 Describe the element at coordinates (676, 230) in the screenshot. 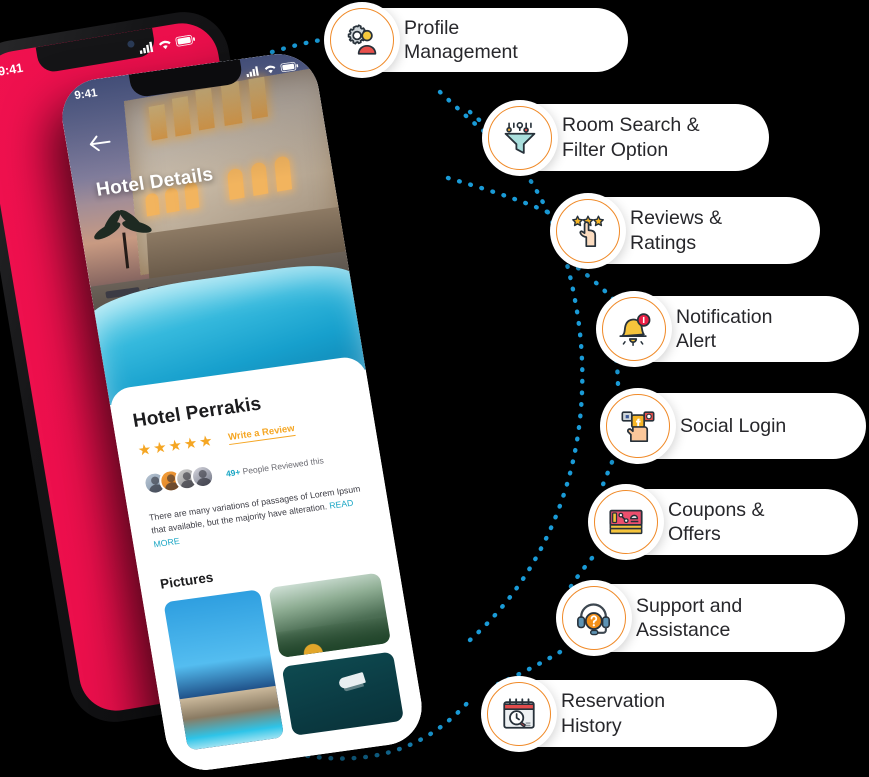

I see `feature-label: Reviews & Ratings` at that location.